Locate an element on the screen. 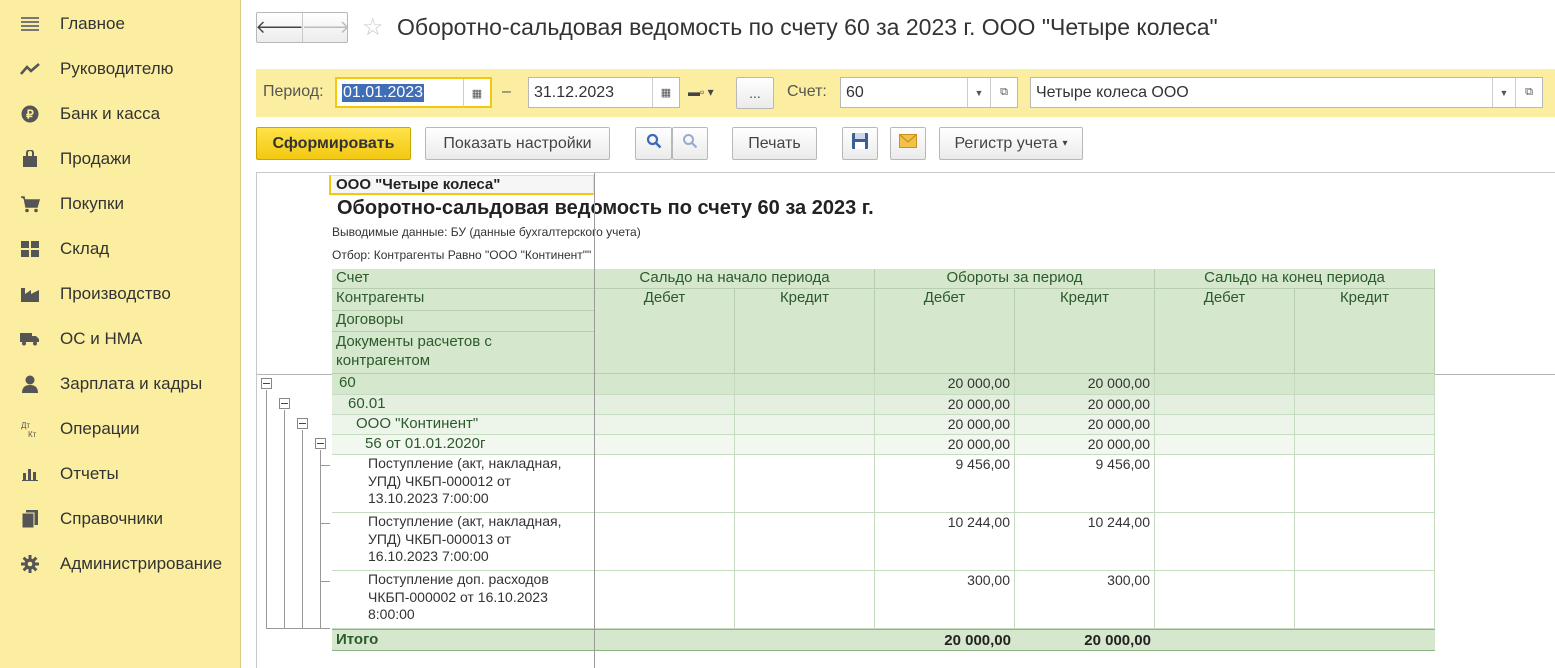  account-field: 60 ▼ ⧉ is located at coordinates (929, 92).